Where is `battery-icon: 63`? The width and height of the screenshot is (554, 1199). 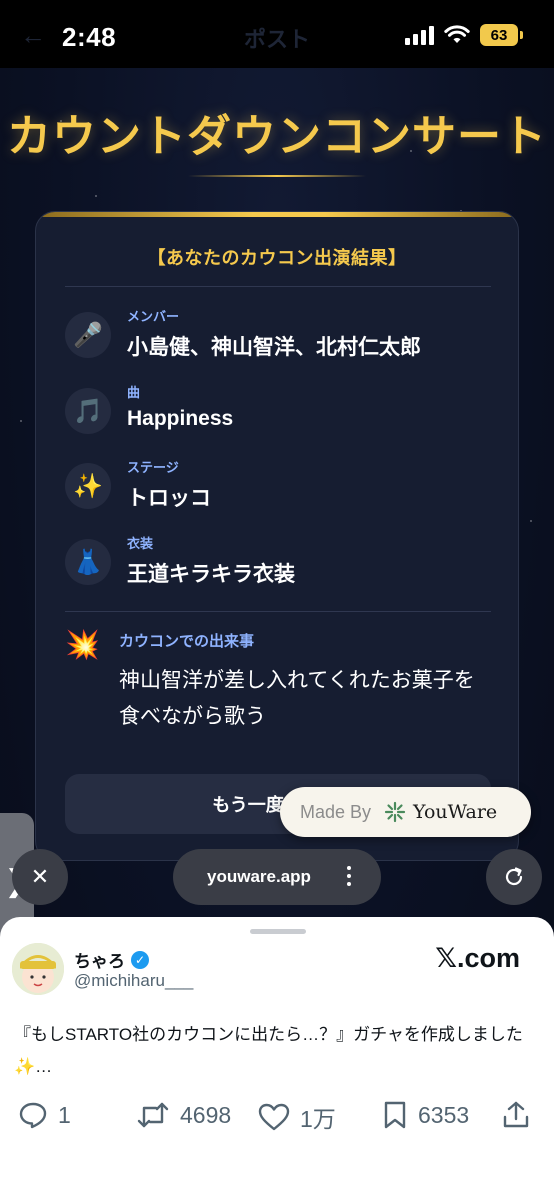 battery-icon: 63 is located at coordinates (501, 35).